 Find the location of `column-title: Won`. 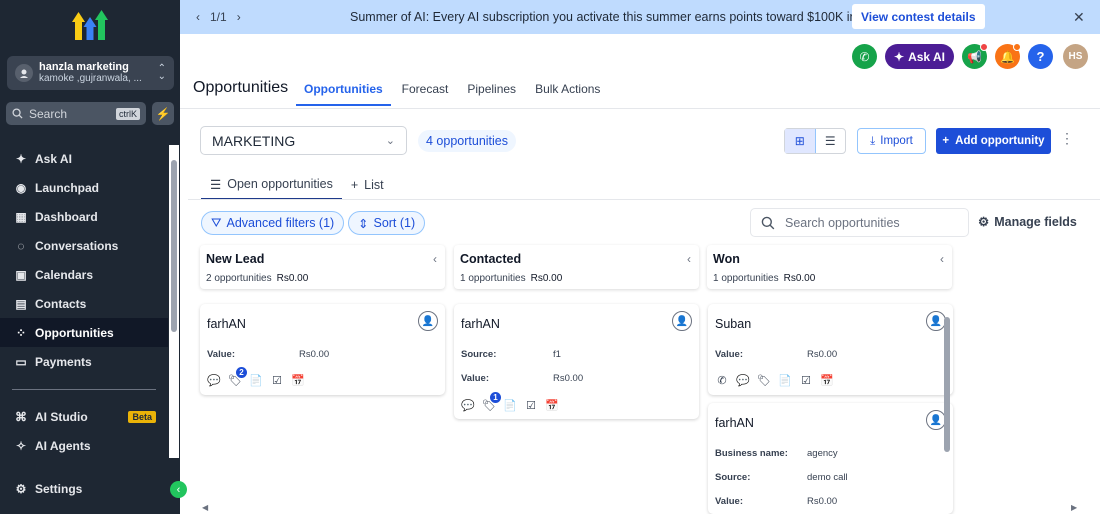

column-title: Won is located at coordinates (726, 259).